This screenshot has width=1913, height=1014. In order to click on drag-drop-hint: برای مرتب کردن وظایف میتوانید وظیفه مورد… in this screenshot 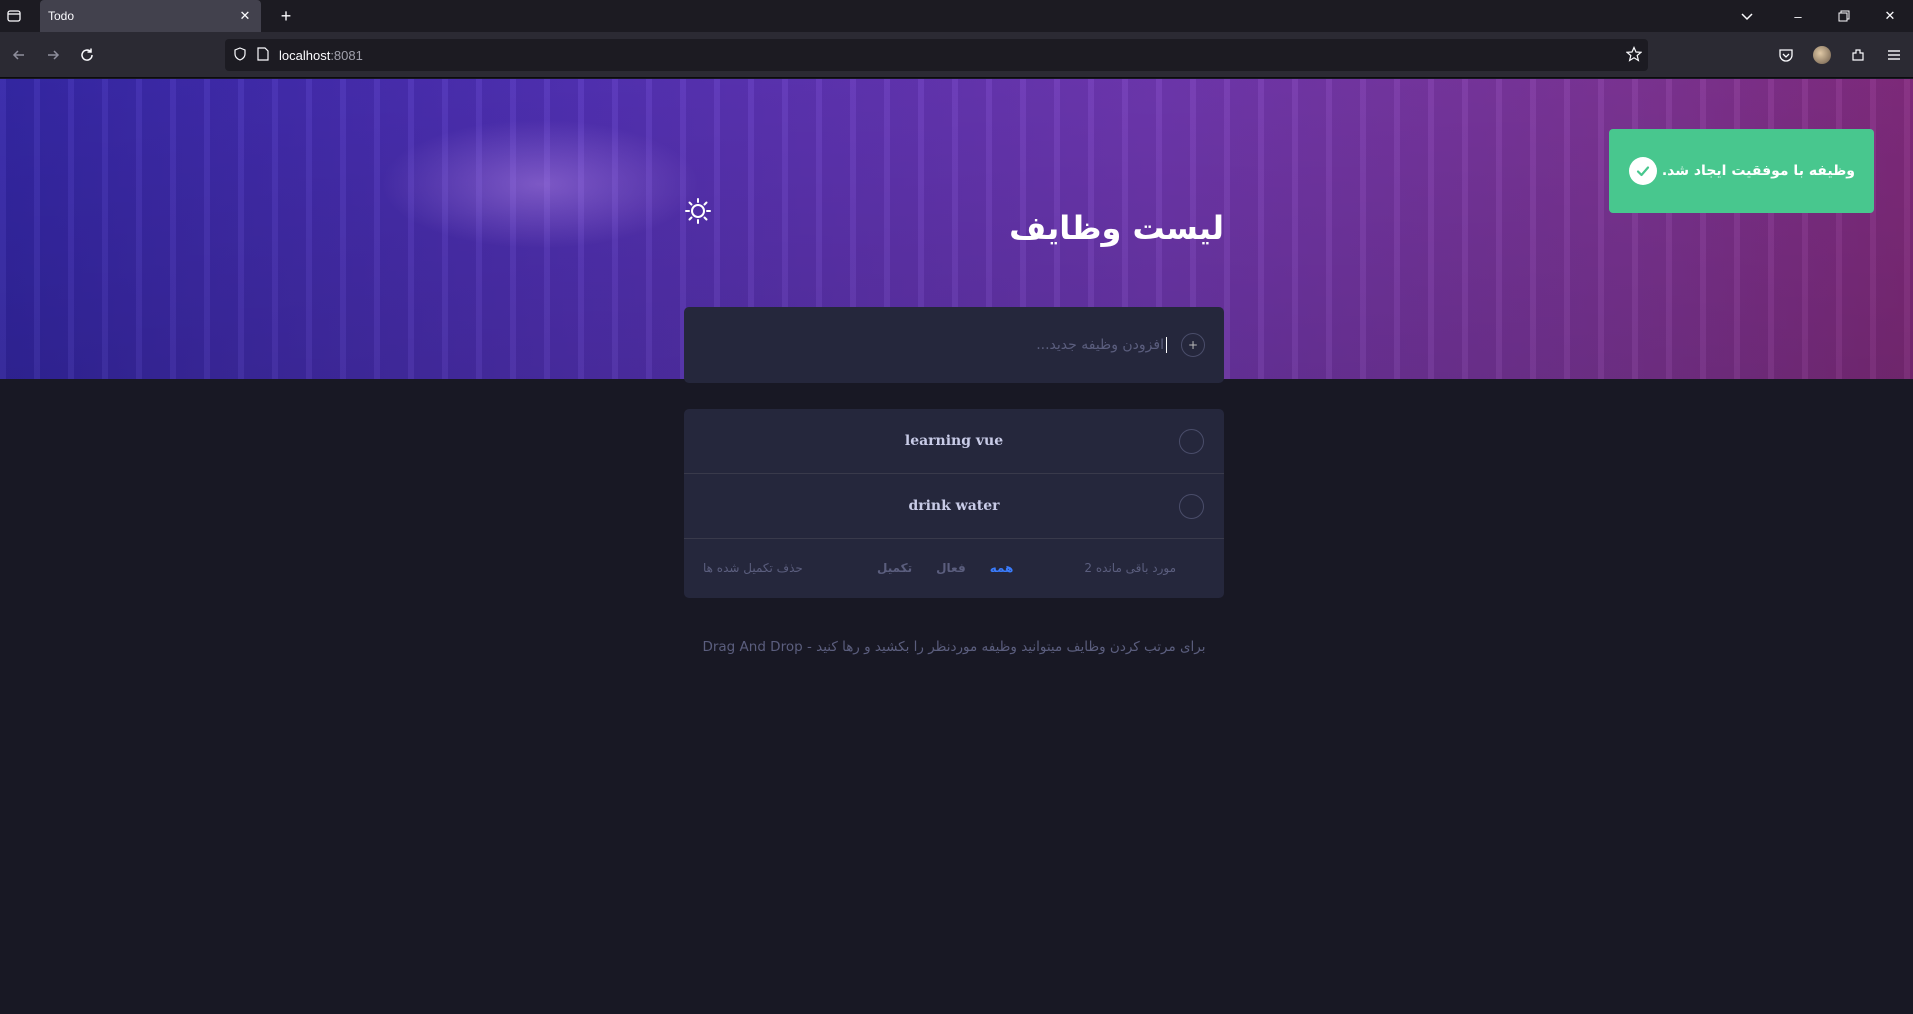, I will do `click(954, 647)`.